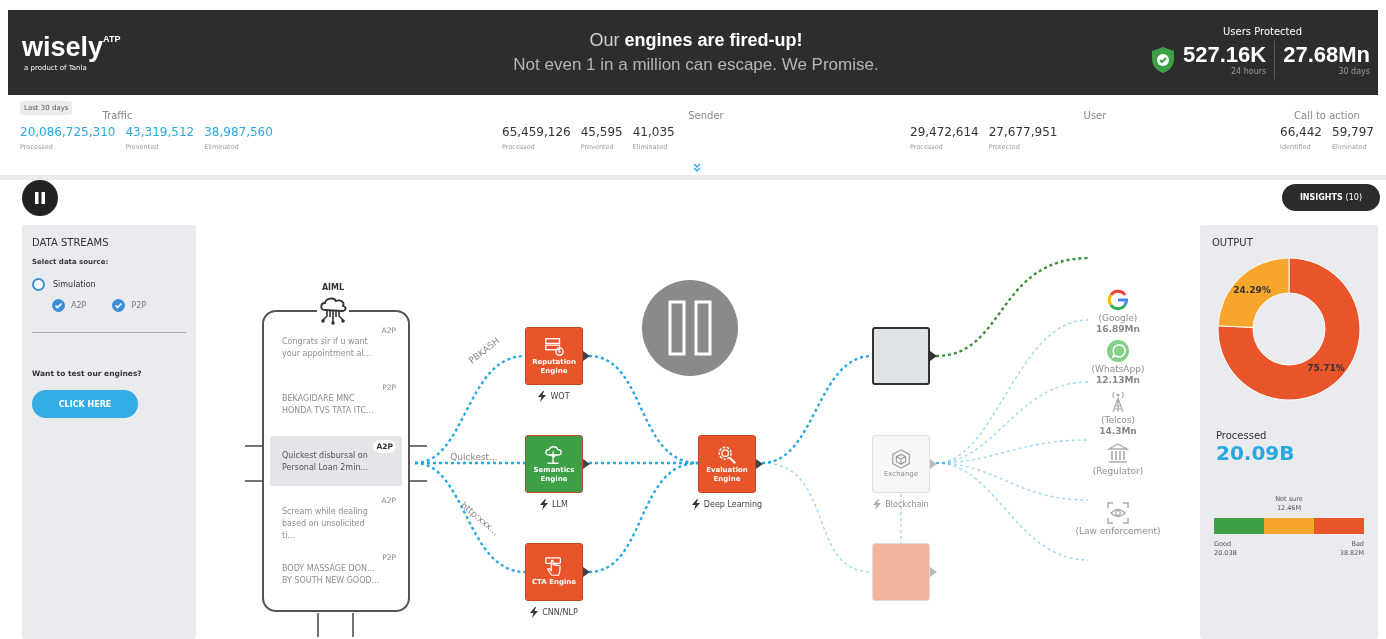 This screenshot has width=1386, height=639. Describe the element at coordinates (697, 168) in the screenshot. I see `double-chevron-down-icon` at that location.